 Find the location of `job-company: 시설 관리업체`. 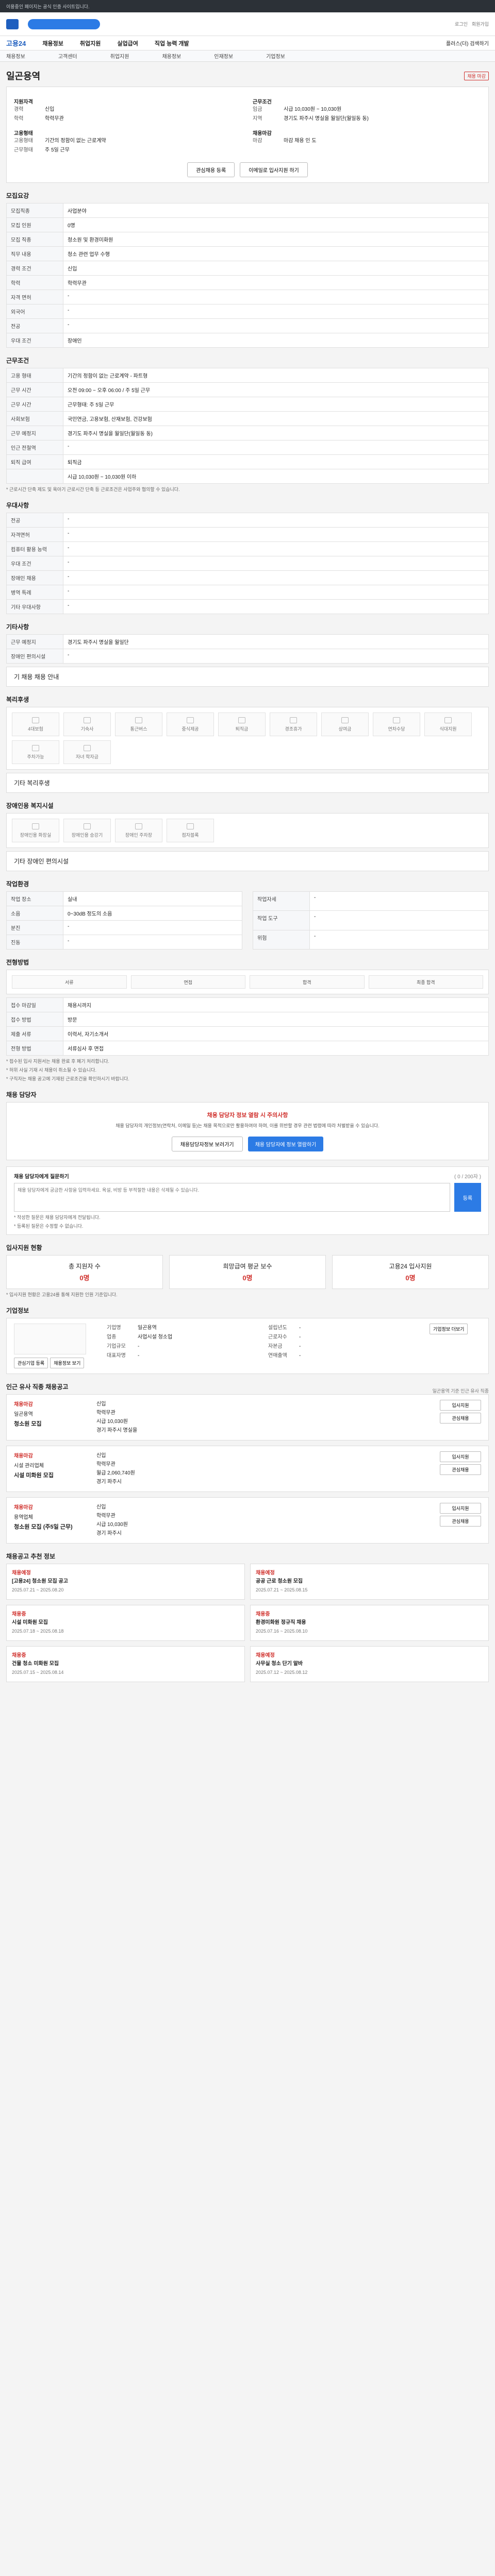

job-company: 시설 관리업체 is located at coordinates (29, 1466).